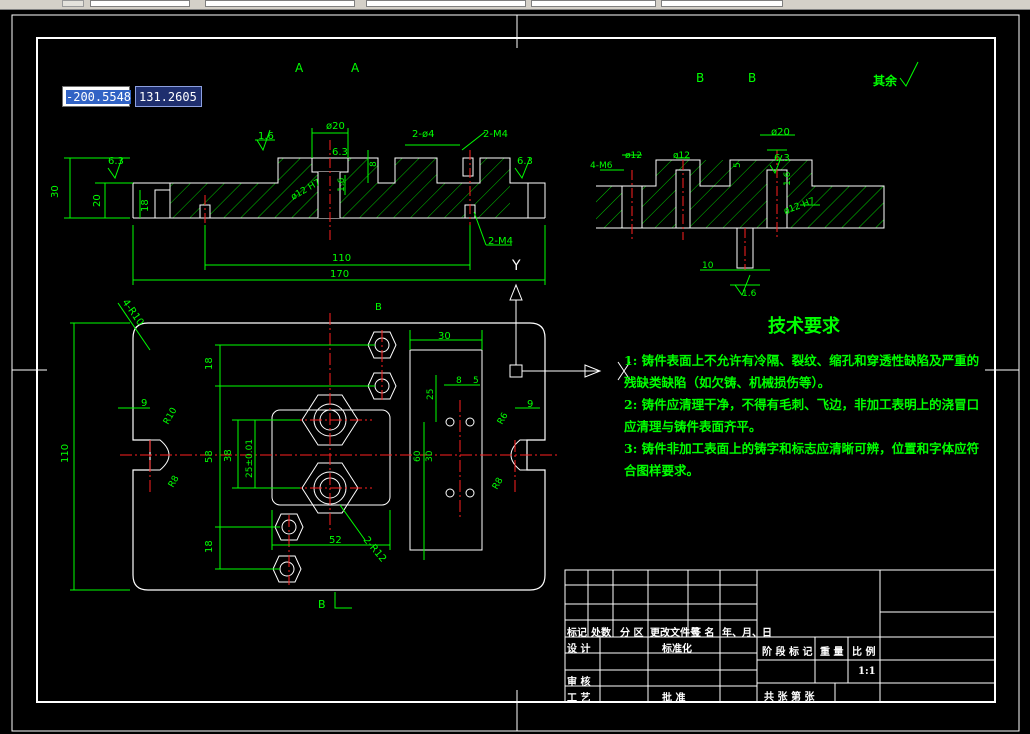  Describe the element at coordinates (681, 156) in the screenshot. I see `dim-d12-mid: ø12` at that location.